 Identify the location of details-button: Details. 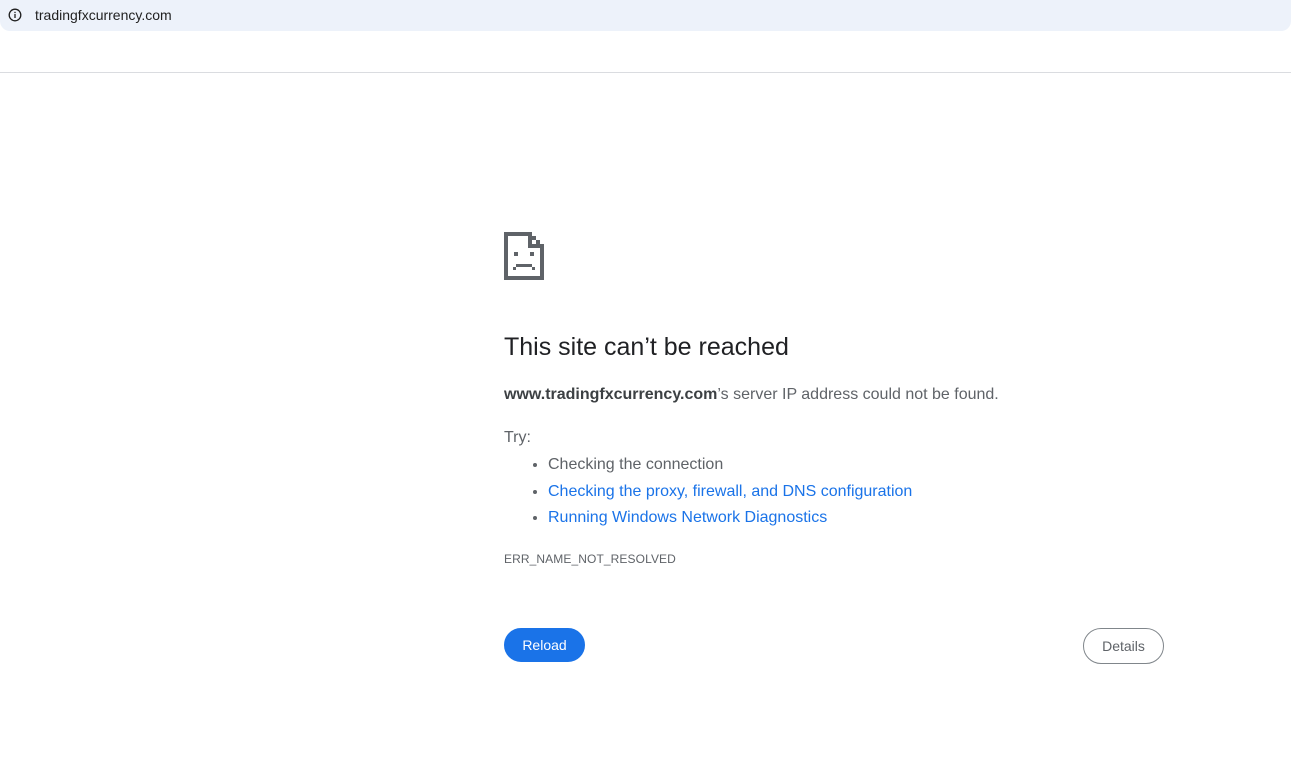
(1123, 646).